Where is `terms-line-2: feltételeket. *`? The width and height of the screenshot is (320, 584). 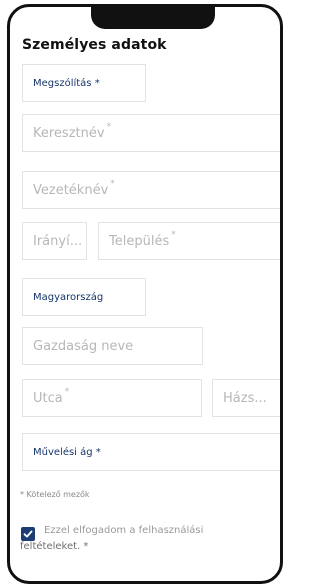 terms-line-2: feltételeket. * is located at coordinates (54, 546).